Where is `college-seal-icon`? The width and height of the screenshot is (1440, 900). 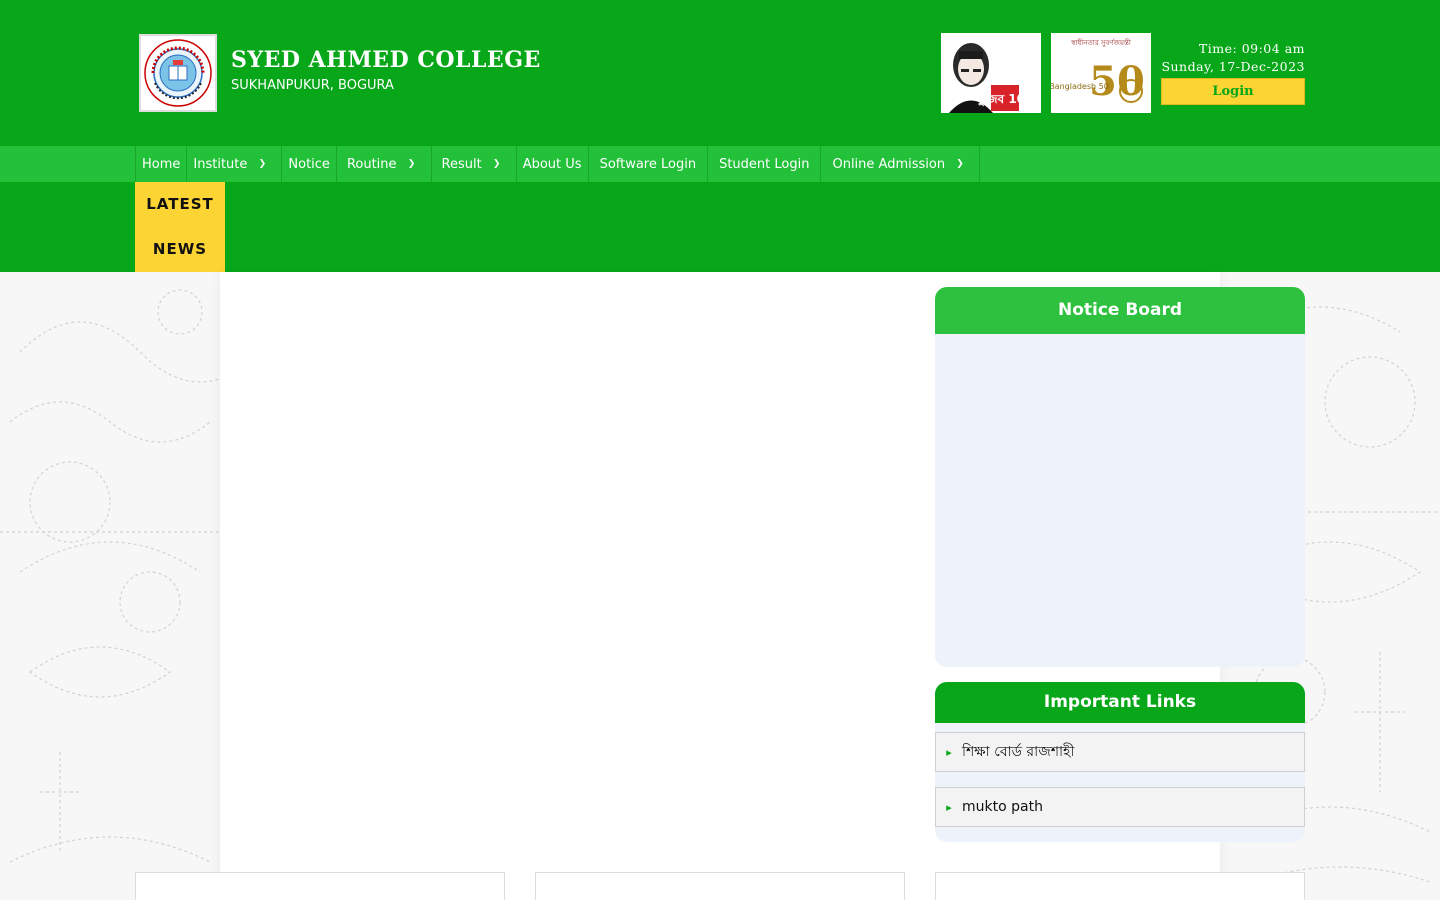 college-seal-icon is located at coordinates (178, 73).